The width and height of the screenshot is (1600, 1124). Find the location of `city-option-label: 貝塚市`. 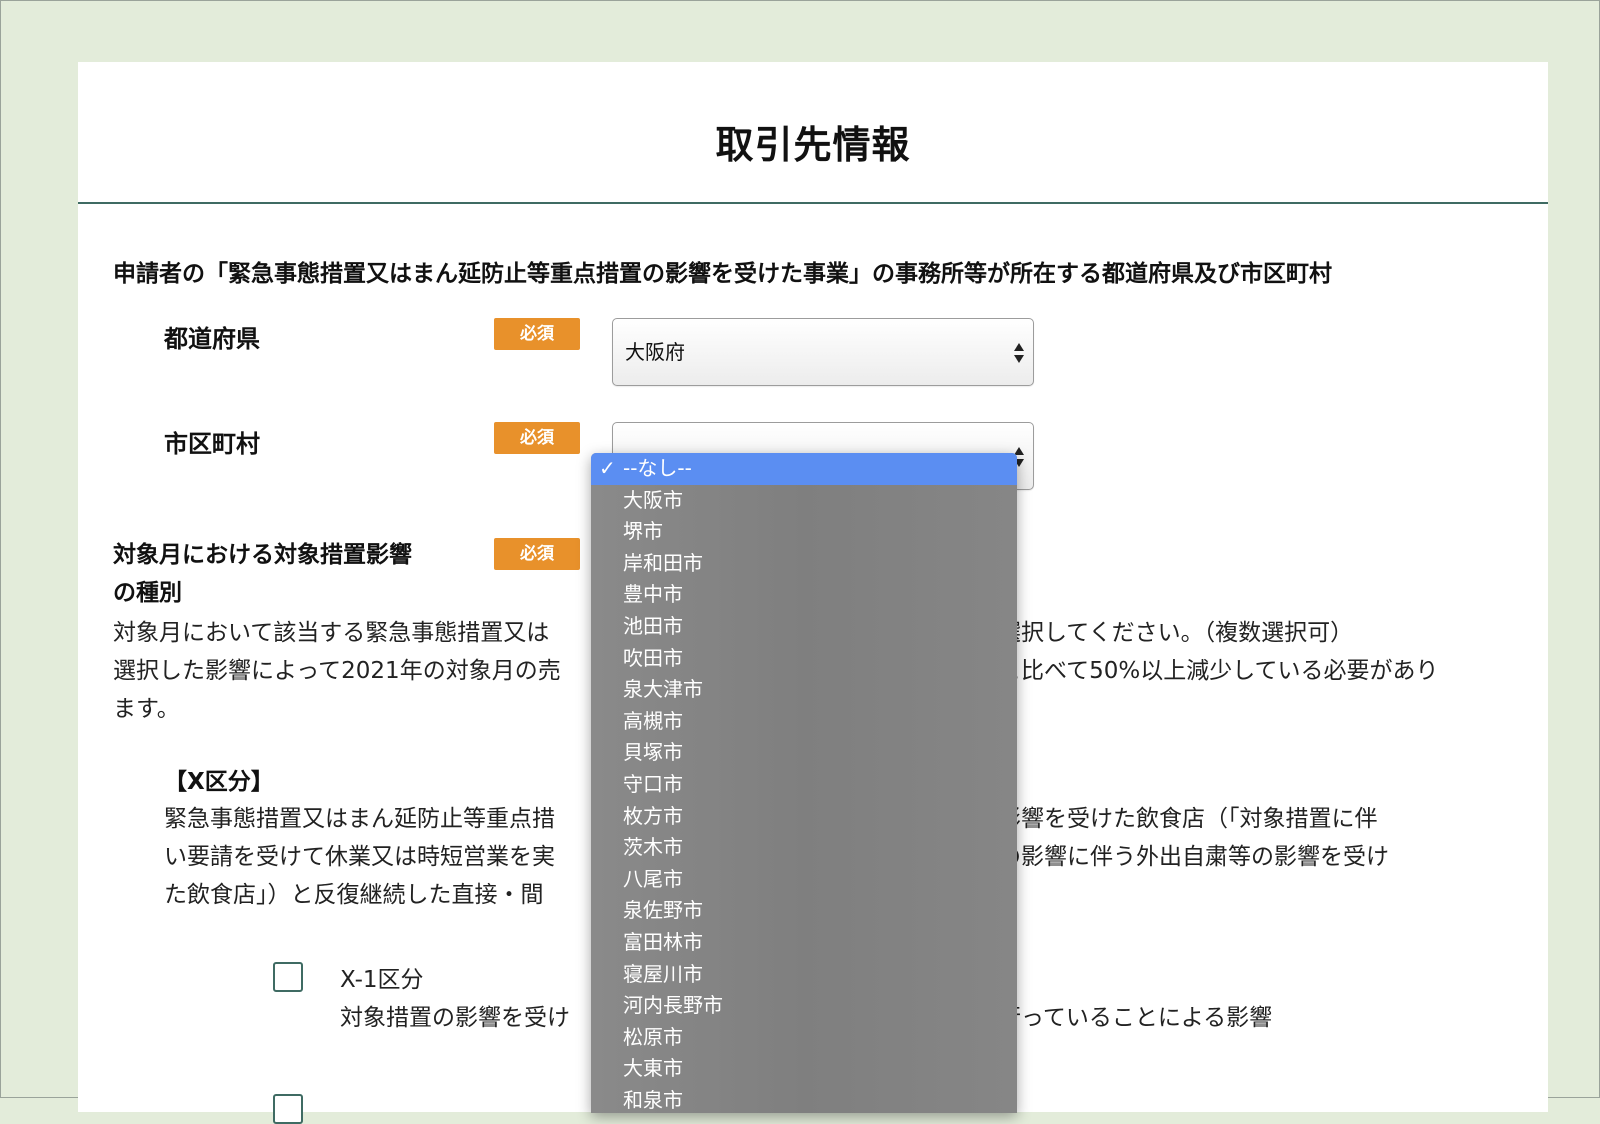

city-option-label: 貝塚市 is located at coordinates (653, 752).